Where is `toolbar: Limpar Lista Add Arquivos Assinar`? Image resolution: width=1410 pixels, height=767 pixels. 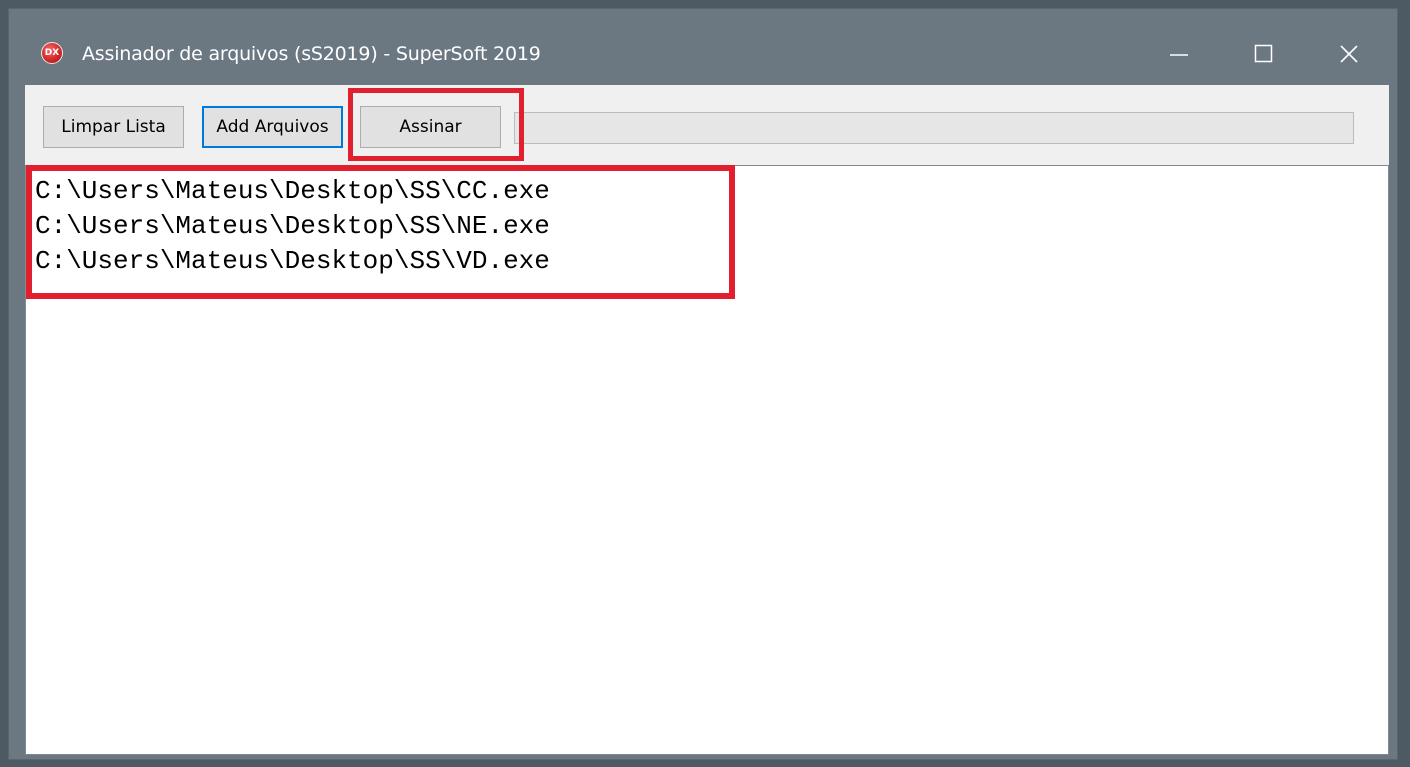 toolbar: Limpar Lista Add Arquivos Assinar is located at coordinates (707, 125).